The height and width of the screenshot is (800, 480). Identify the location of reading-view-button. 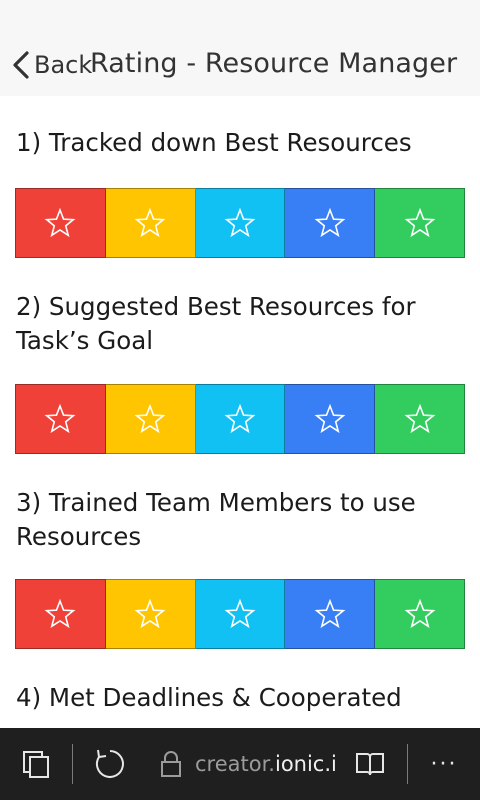
(370, 764).